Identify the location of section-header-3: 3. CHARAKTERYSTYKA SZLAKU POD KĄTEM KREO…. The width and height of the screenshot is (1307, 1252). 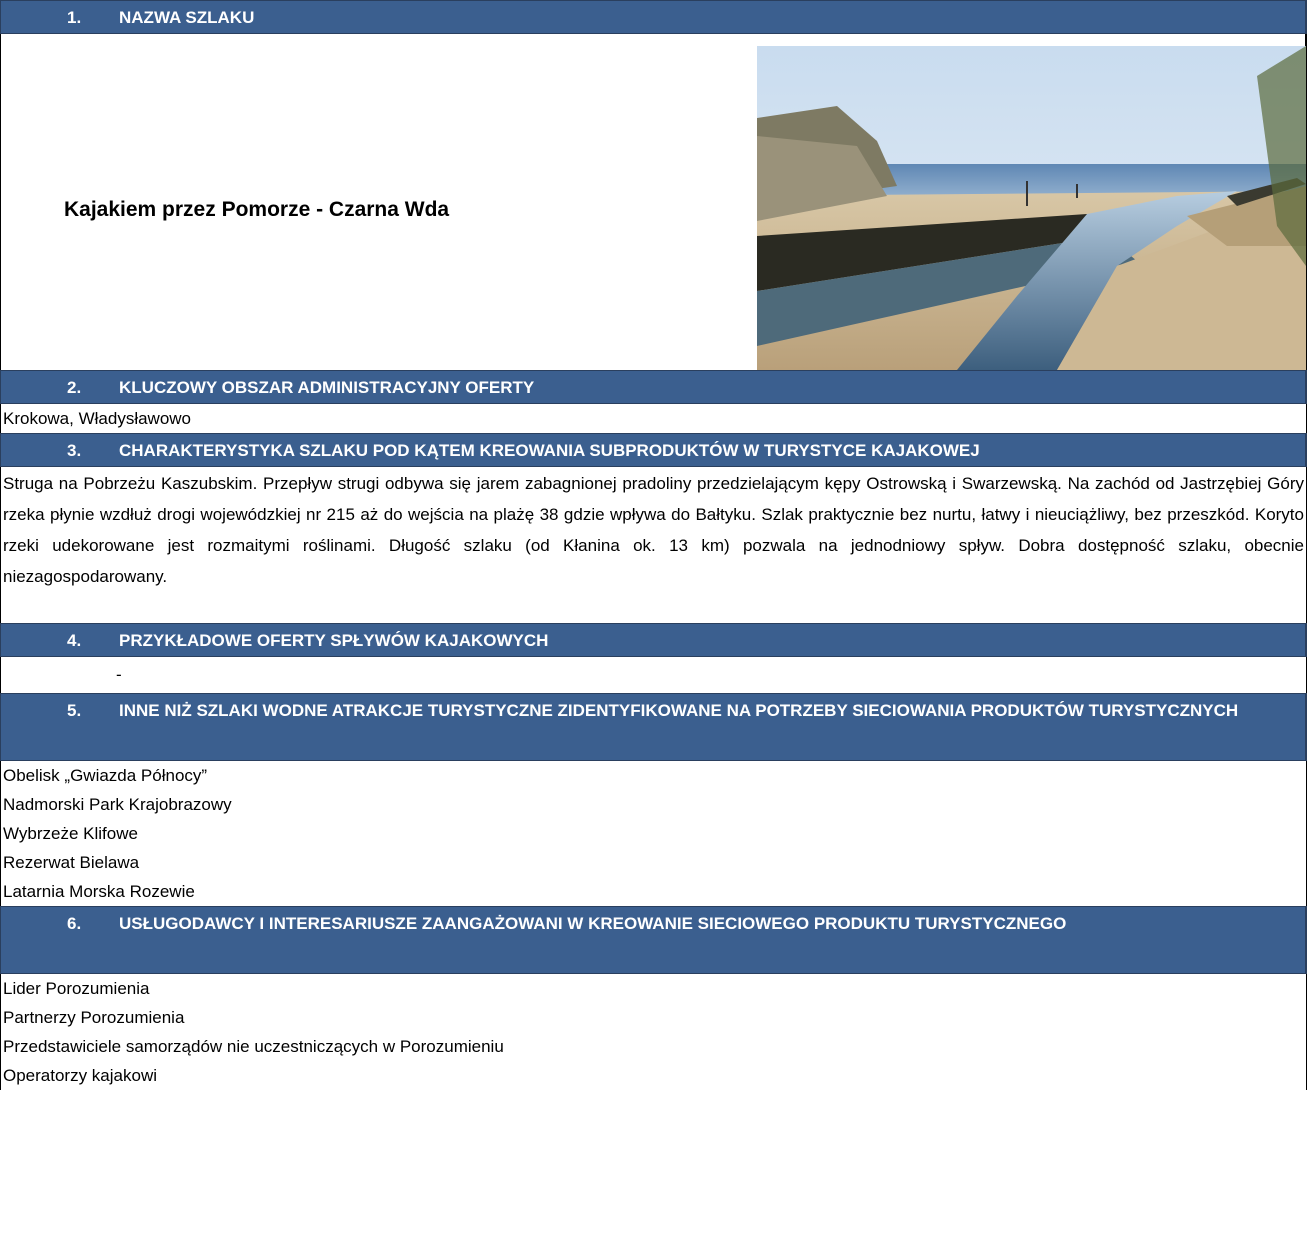
(653, 450).